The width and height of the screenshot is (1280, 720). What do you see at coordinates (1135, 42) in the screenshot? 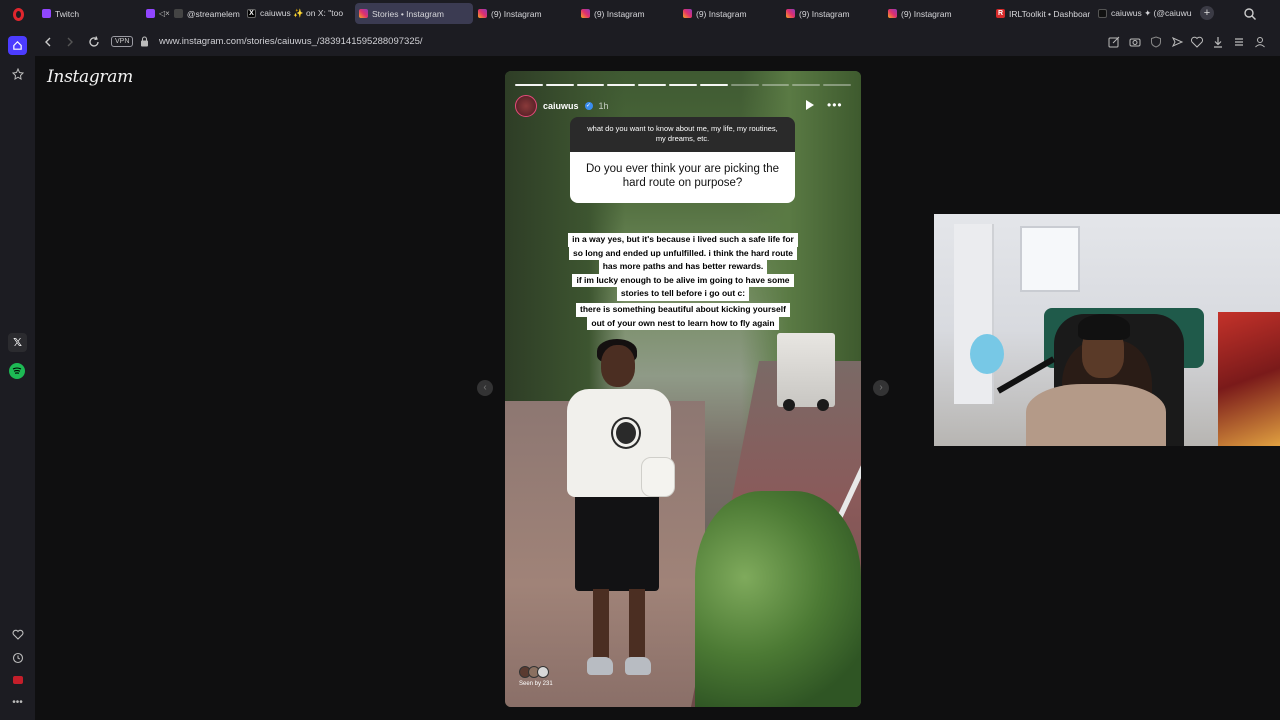
I see `camera-icon` at bounding box center [1135, 42].